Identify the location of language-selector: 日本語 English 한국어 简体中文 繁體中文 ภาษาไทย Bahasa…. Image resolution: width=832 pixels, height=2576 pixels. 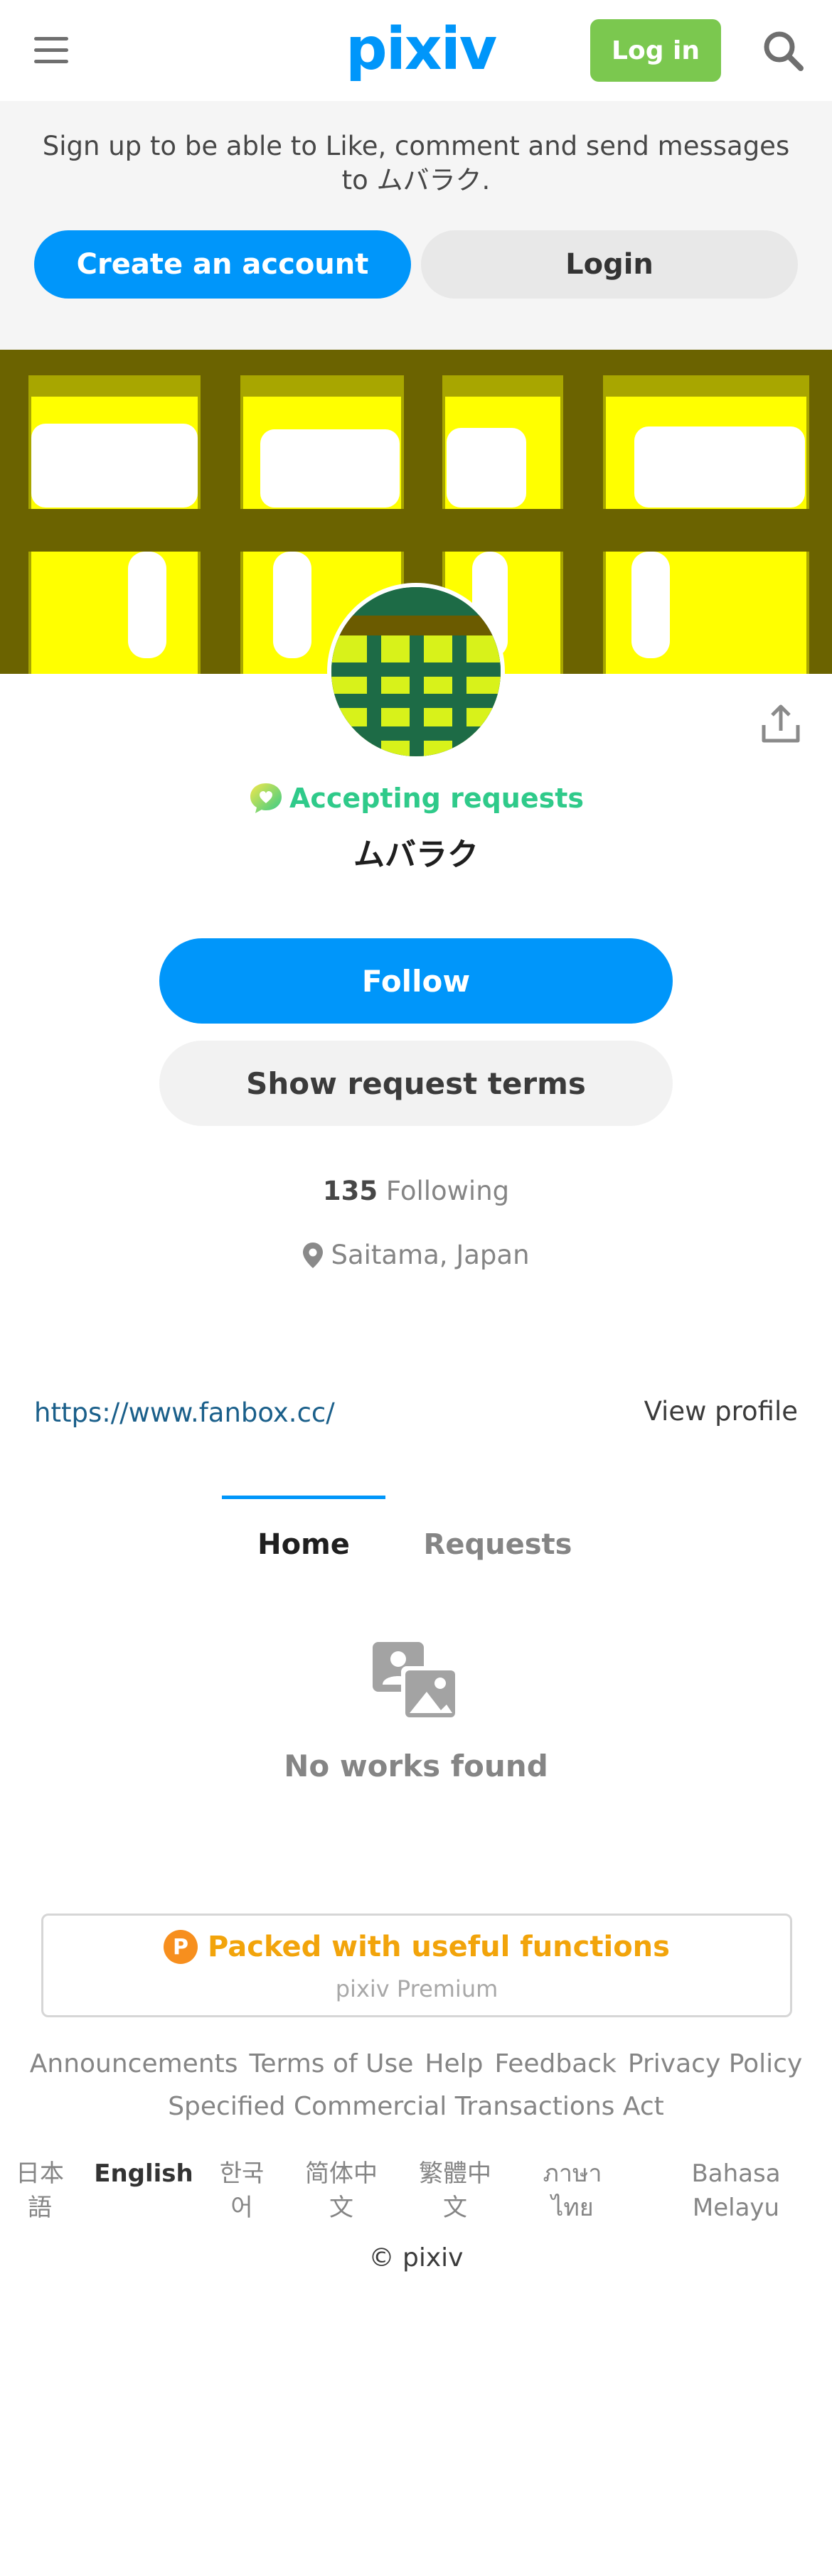
(416, 2196).